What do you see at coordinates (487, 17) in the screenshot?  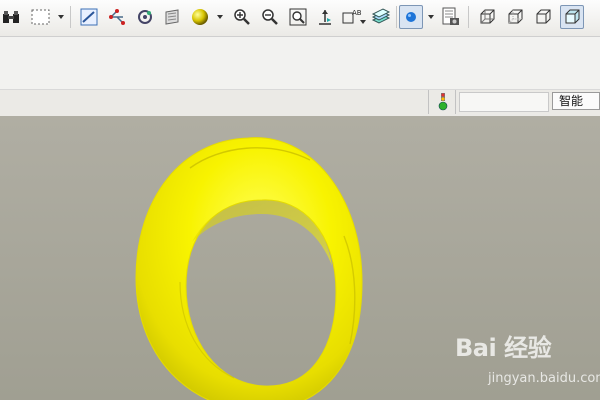 I see `wireframe-view-icon` at bounding box center [487, 17].